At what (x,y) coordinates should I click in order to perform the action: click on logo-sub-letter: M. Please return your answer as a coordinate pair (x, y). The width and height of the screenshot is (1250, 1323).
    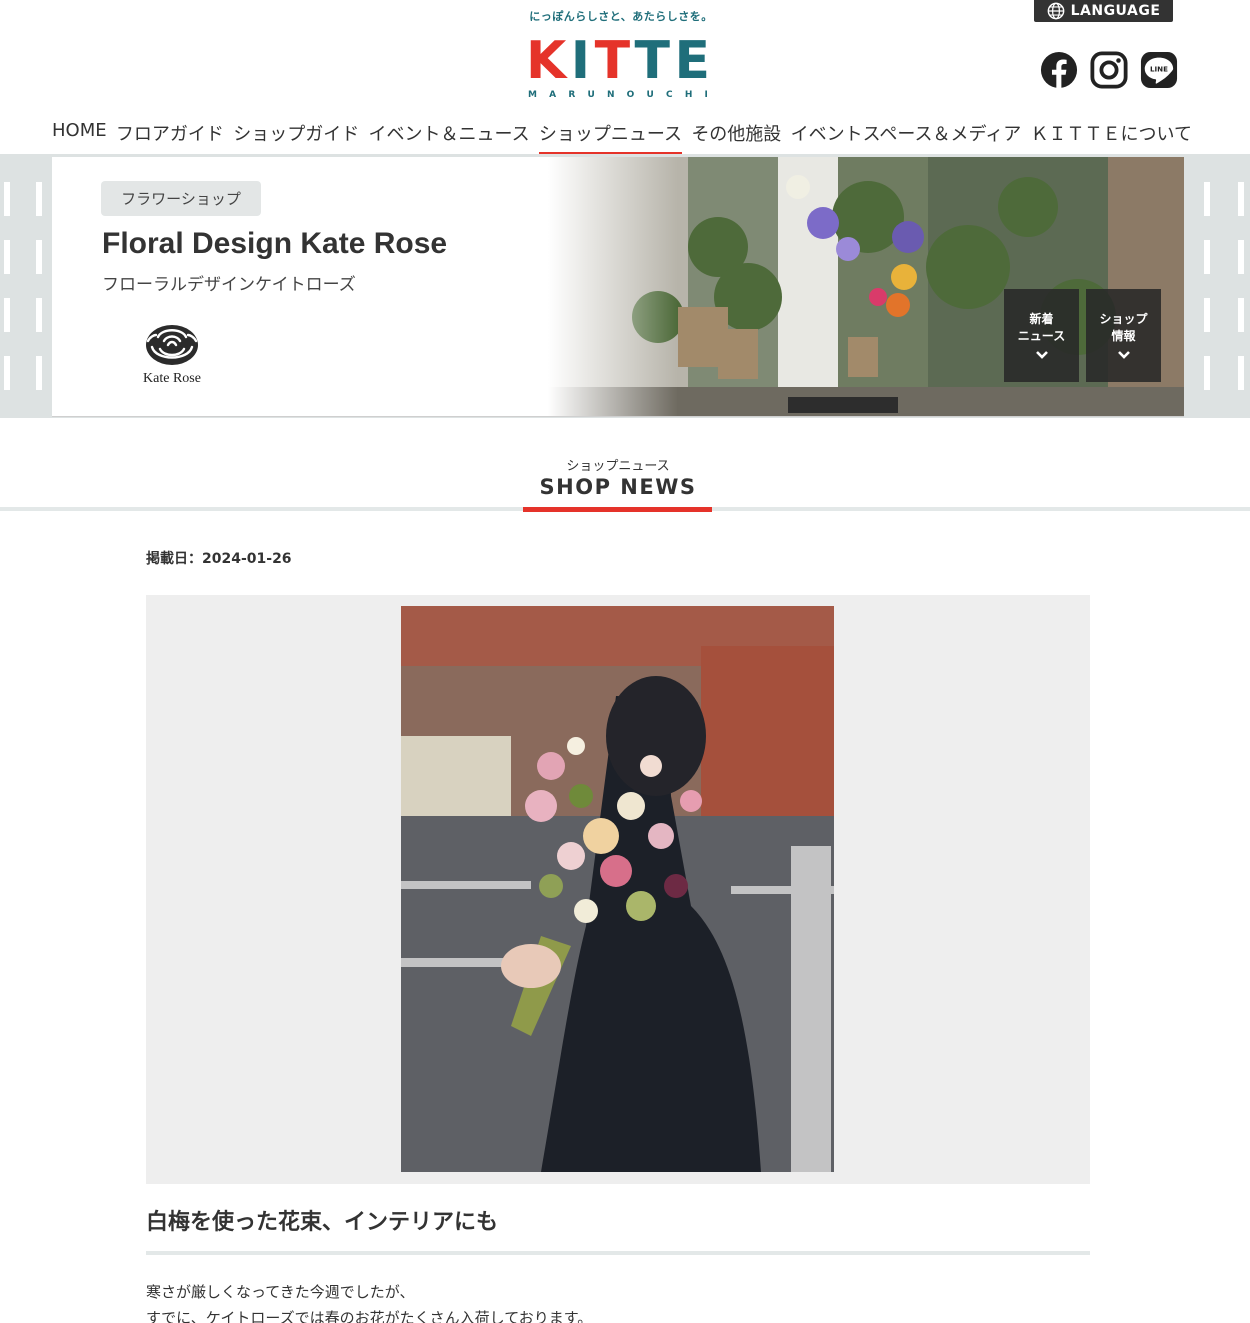
    Looking at the image, I should click on (532, 95).